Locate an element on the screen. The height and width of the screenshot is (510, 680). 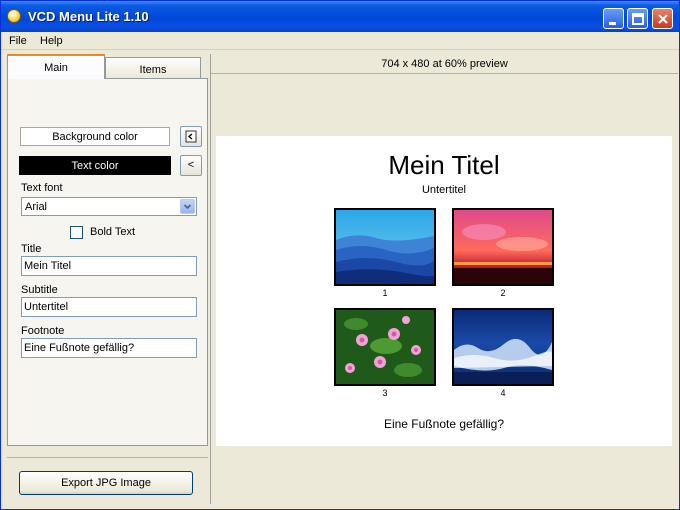
close-button is located at coordinates (662, 18).